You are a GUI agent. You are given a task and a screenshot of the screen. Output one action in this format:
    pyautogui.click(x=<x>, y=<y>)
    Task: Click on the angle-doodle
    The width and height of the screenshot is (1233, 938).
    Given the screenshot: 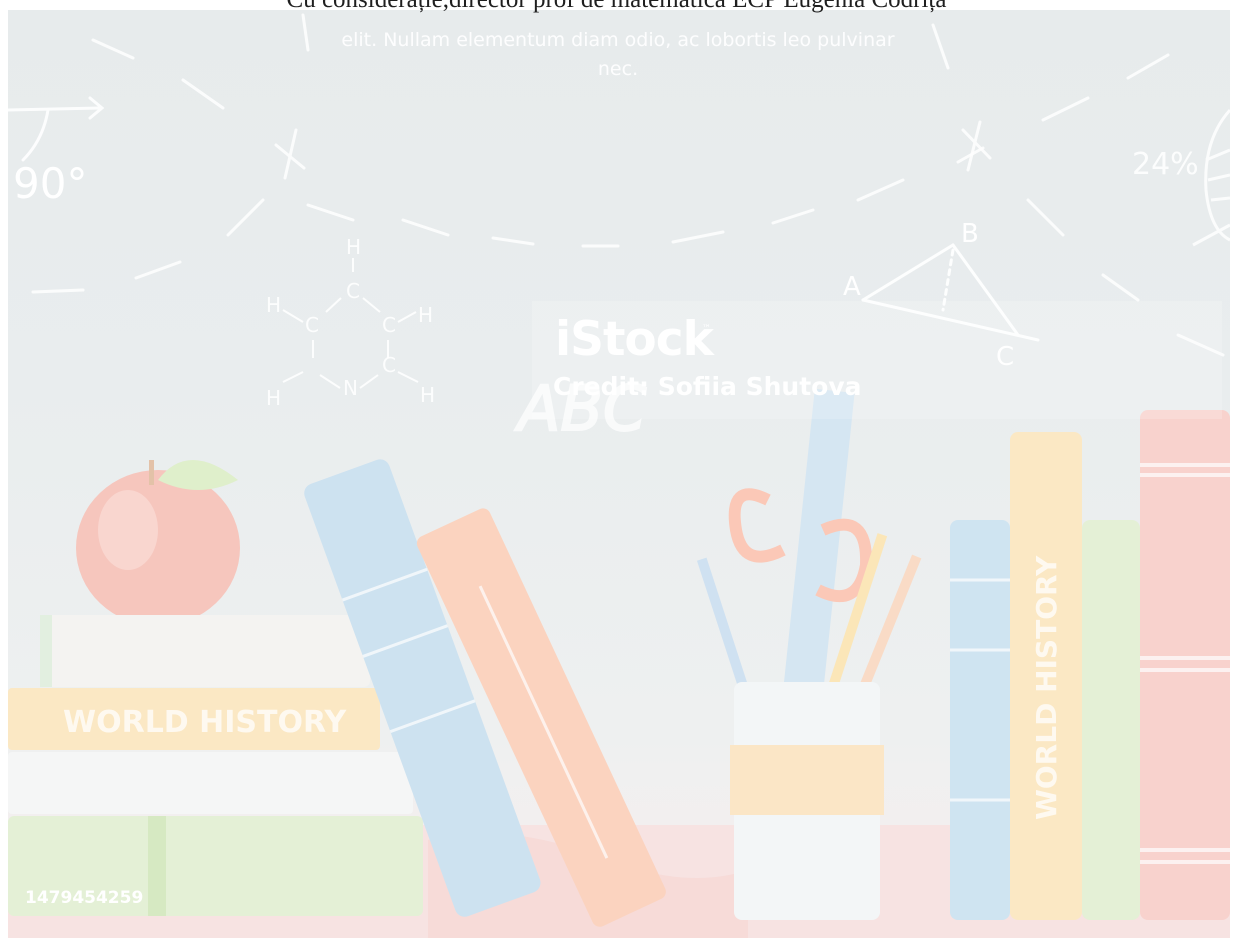 What is the action you would take?
    pyautogui.click(x=56, y=129)
    